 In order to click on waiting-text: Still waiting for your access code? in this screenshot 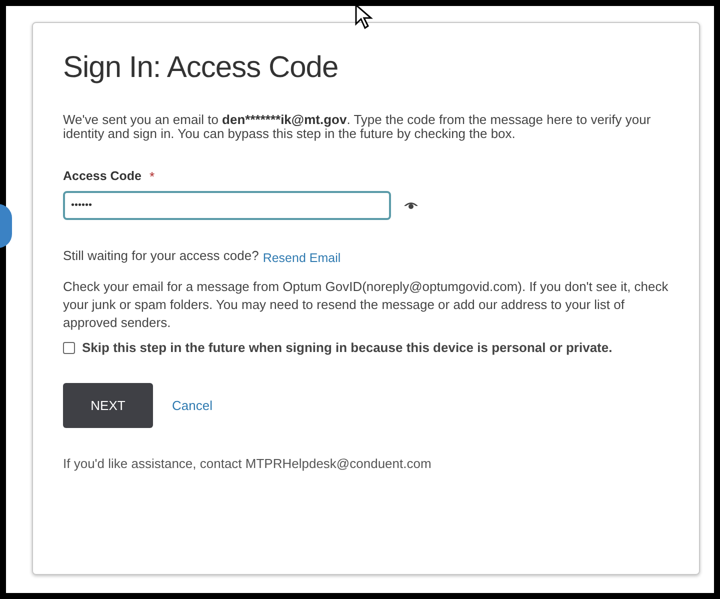, I will do `click(161, 255)`.